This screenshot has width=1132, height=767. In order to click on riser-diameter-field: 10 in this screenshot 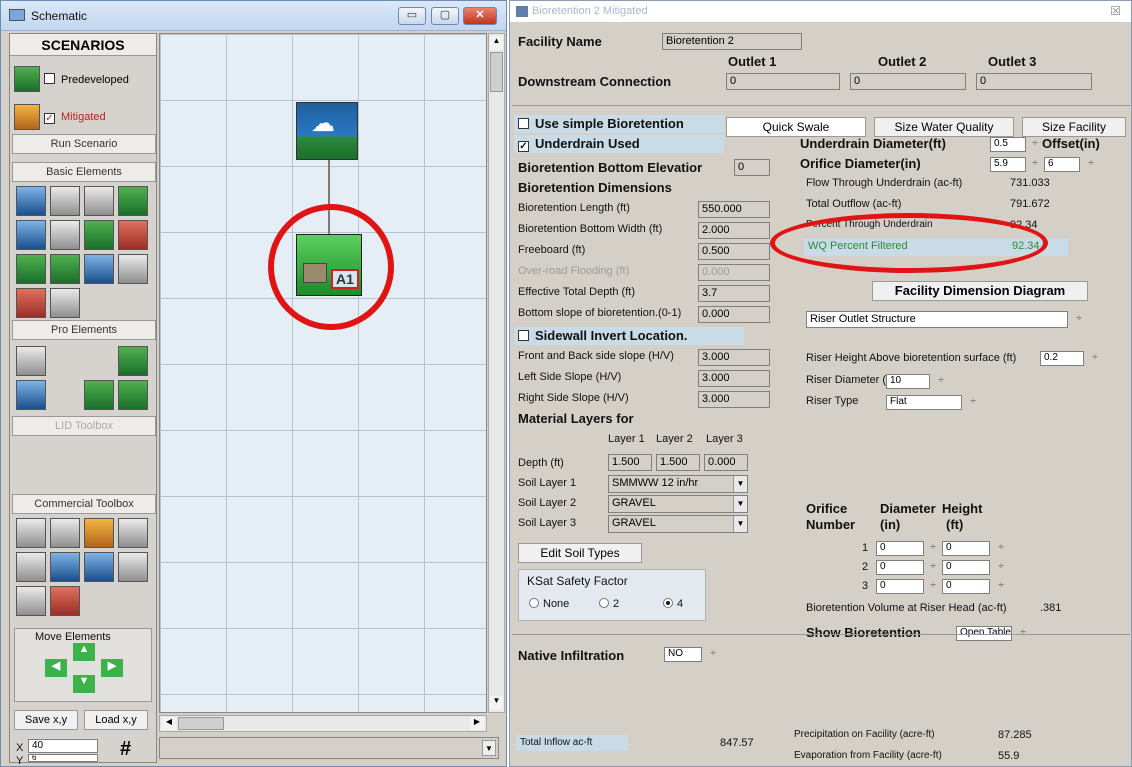, I will do `click(908, 381)`.